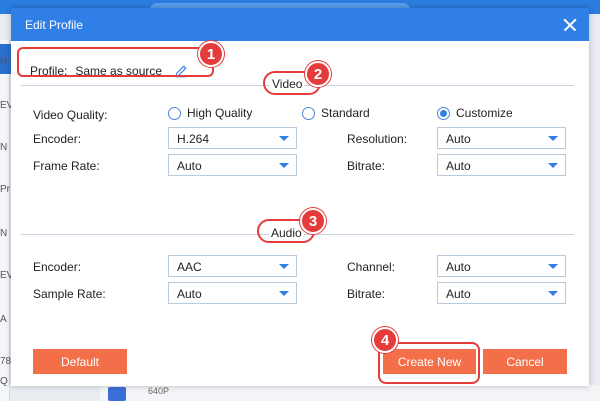 The image size is (600, 401). I want to click on channel-label: Channel:, so click(371, 267).